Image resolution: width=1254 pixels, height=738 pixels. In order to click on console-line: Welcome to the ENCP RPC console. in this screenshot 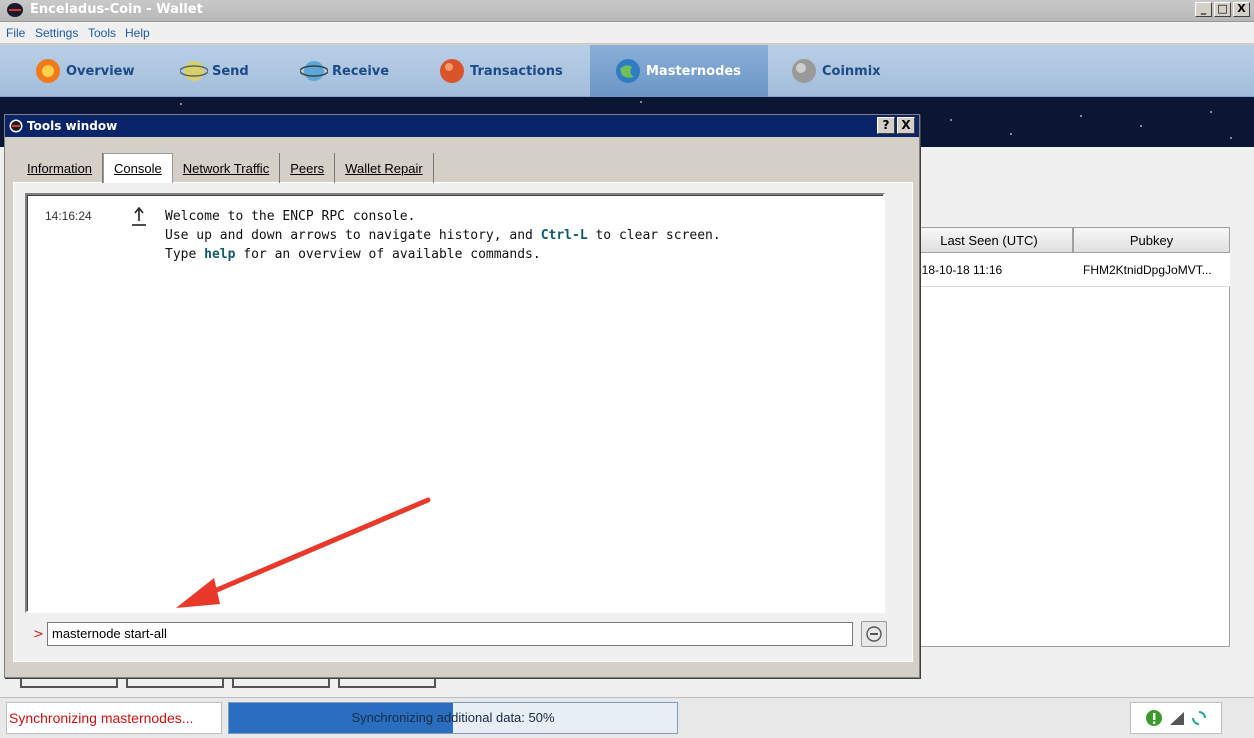, I will do `click(290, 216)`.